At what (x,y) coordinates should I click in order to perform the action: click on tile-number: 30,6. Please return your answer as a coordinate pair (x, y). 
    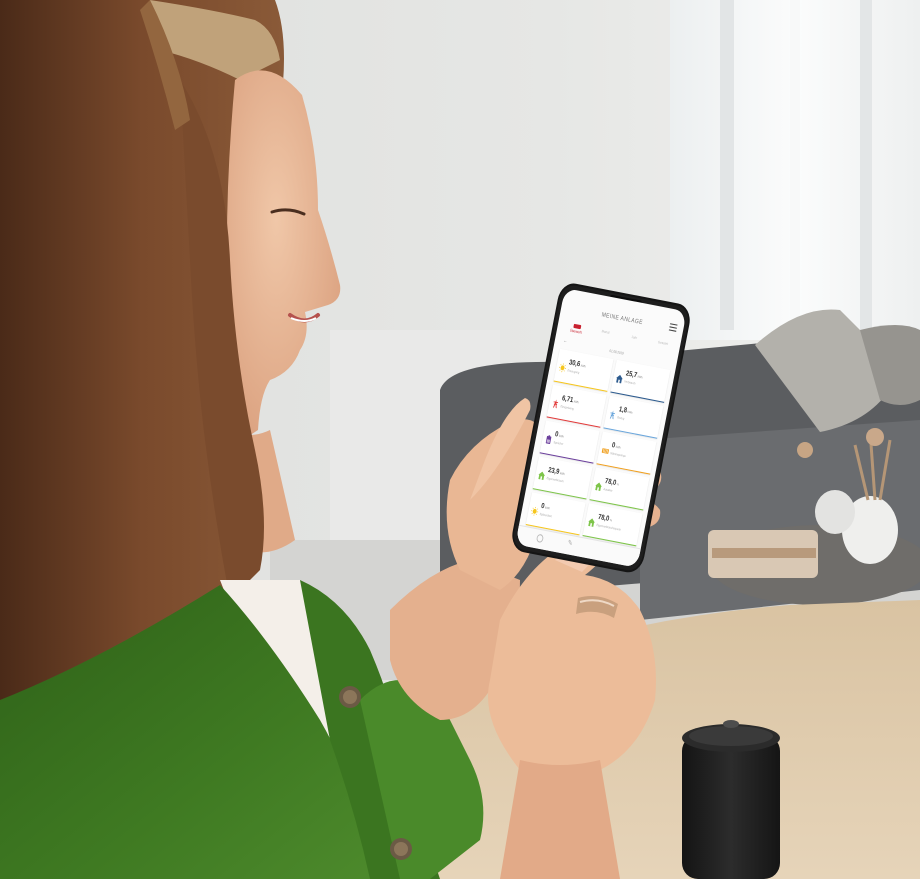
    Looking at the image, I should click on (574, 364).